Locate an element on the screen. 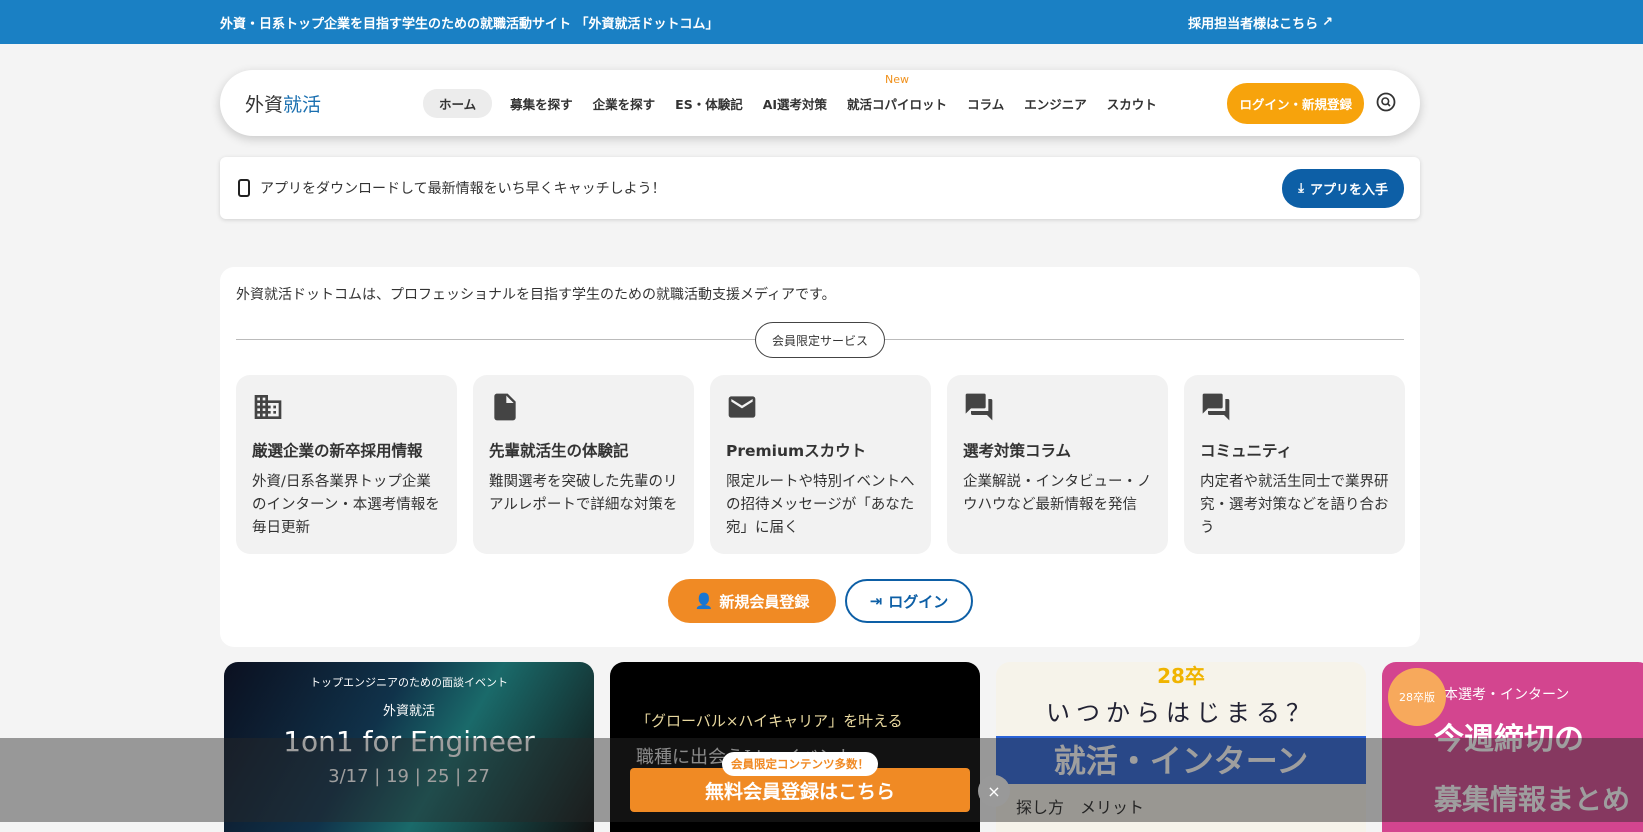 Image resolution: width=1643 pixels, height=832 pixels. app-download-text: アプリをダウンロードして最新情報をいち早くキャッチしよう！ is located at coordinates (463, 189).